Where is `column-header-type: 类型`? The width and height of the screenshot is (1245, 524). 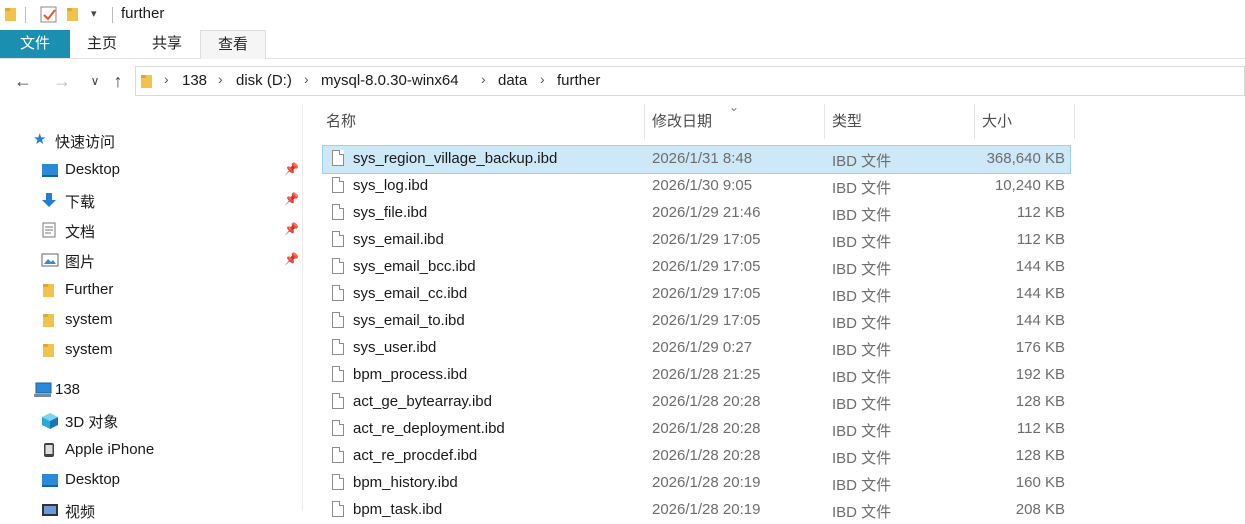
column-header-type: 类型 is located at coordinates (847, 121).